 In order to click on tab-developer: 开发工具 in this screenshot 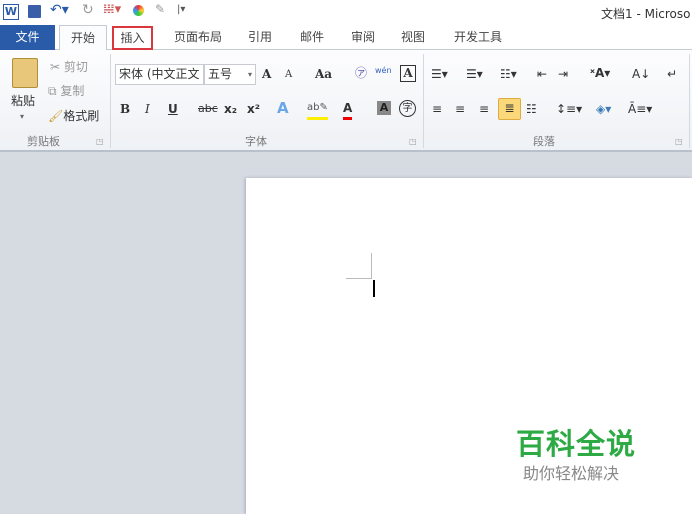, I will do `click(478, 37)`.